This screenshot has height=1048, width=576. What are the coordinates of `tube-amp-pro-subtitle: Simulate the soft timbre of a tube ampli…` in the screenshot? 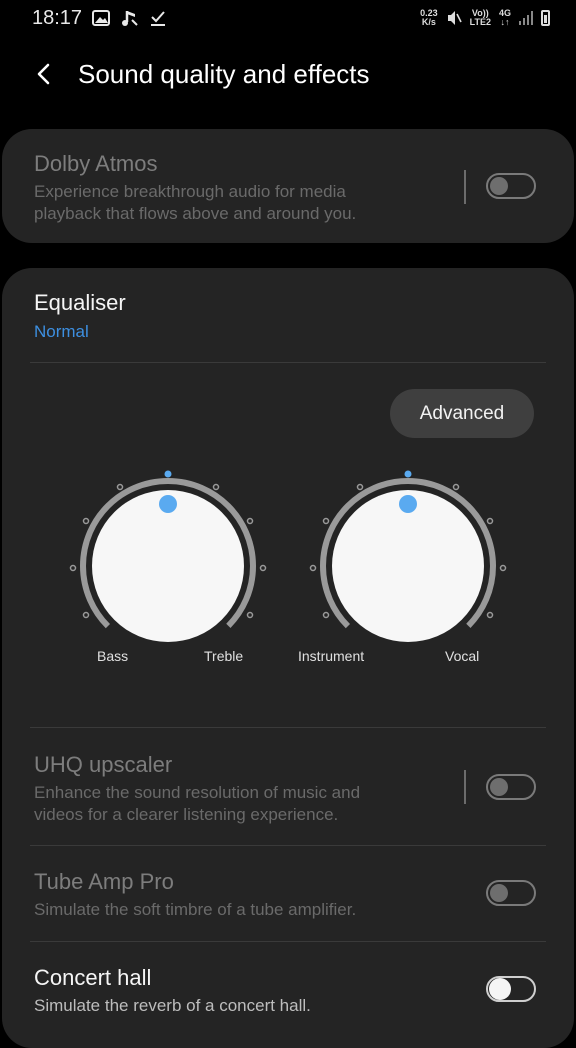 It's located at (195, 909).